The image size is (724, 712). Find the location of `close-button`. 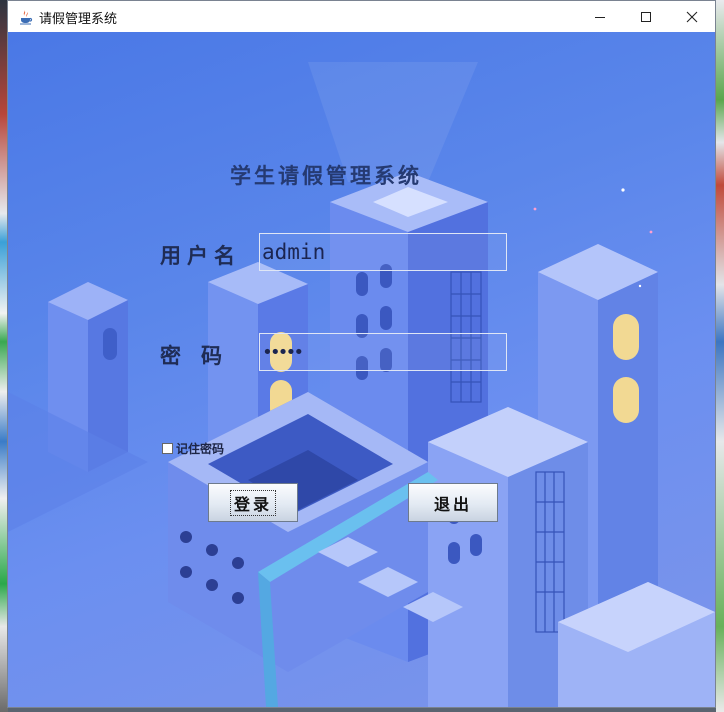

close-button is located at coordinates (692, 16).